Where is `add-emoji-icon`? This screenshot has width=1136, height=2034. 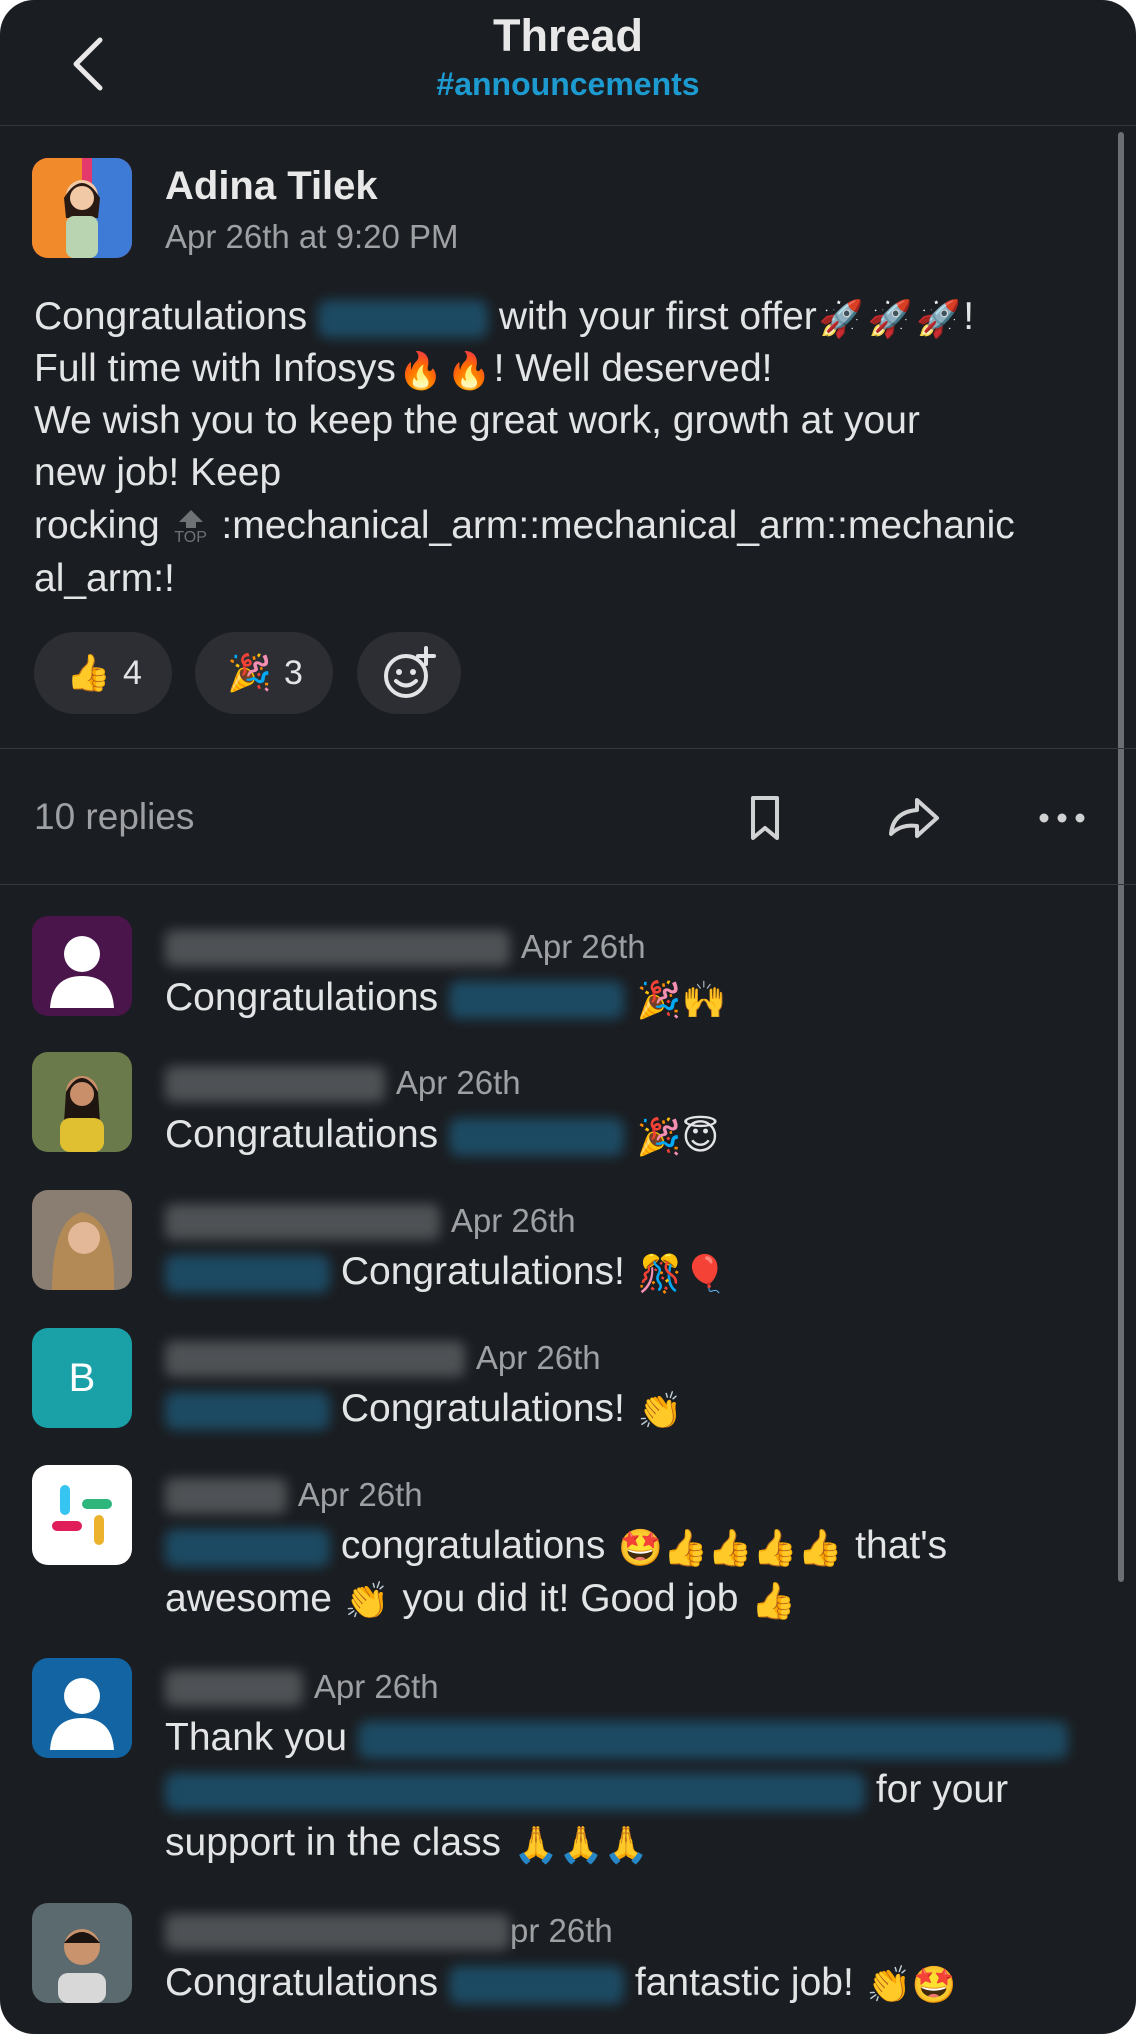 add-emoji-icon is located at coordinates (410, 672).